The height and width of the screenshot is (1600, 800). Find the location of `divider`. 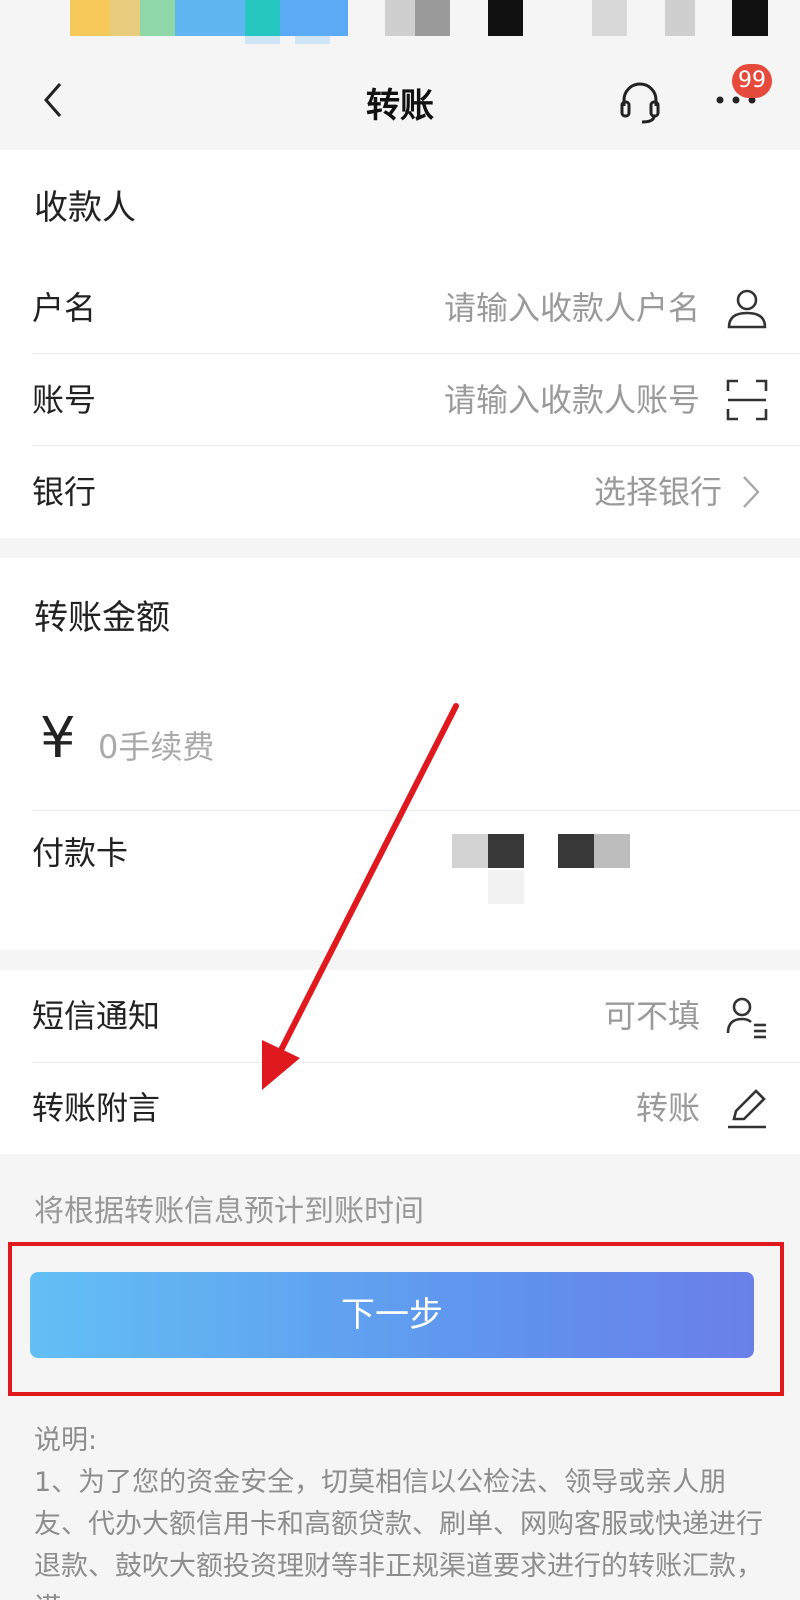

divider is located at coordinates (416, 810).